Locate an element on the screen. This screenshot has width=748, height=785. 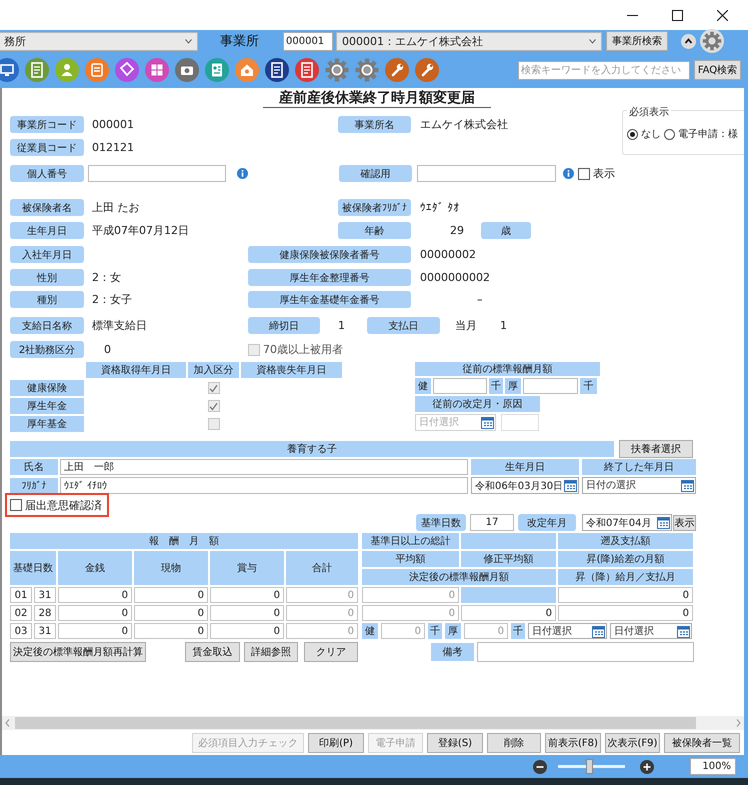
child-kana-field: ｳｴﾀﾞ ｲﾁﾛｳ is located at coordinates (264, 485).